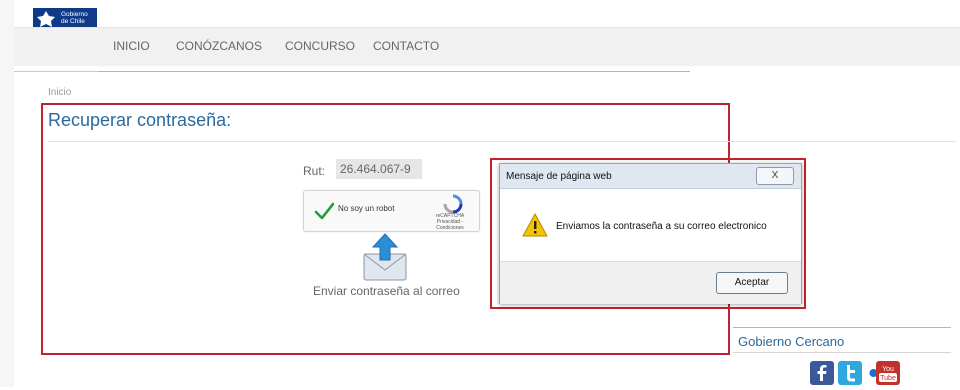 The height and width of the screenshot is (390, 960). I want to click on recaptcha-logo-icon, so click(453, 204).